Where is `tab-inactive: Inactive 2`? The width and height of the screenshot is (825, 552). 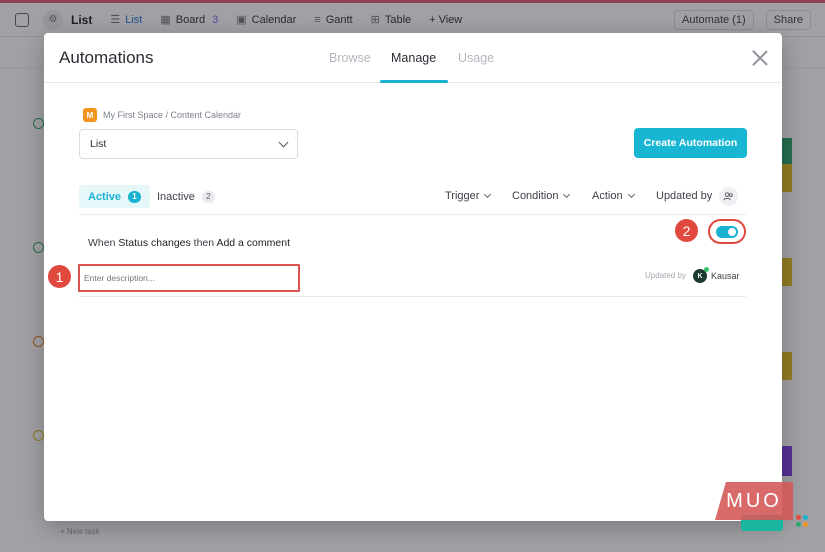 tab-inactive: Inactive 2 is located at coordinates (186, 196).